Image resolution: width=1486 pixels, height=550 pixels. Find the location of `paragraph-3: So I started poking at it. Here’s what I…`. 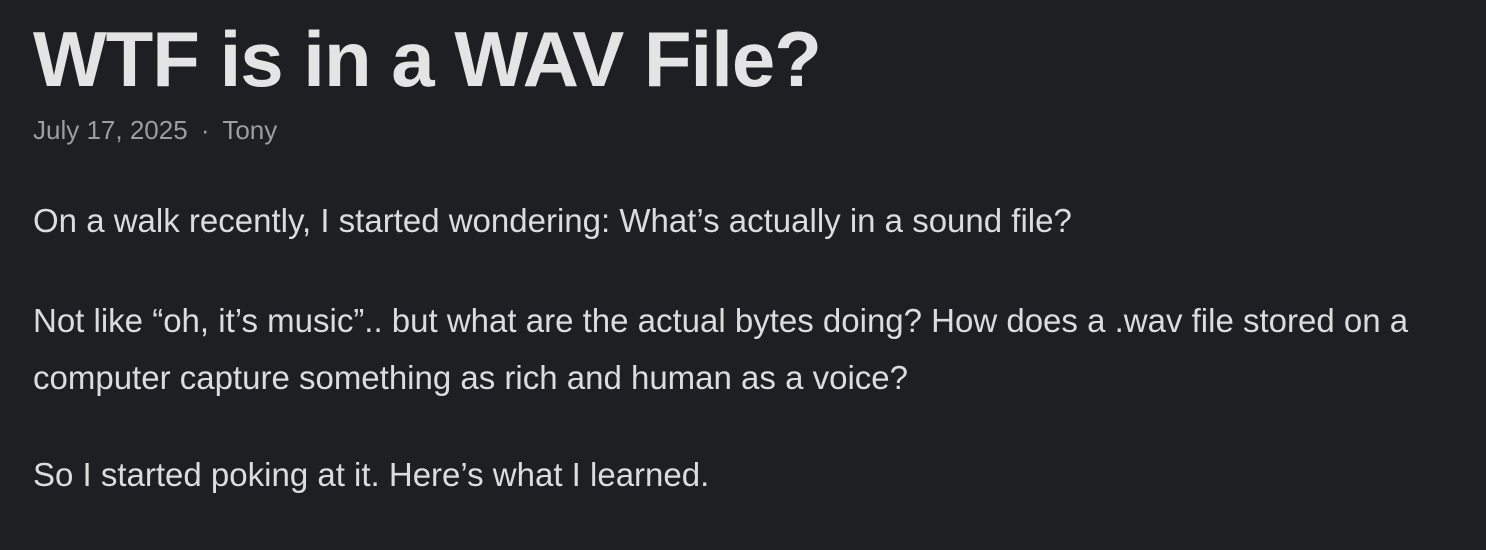

paragraph-3: So I started poking at it. Here’s what I… is located at coordinates (371, 474).